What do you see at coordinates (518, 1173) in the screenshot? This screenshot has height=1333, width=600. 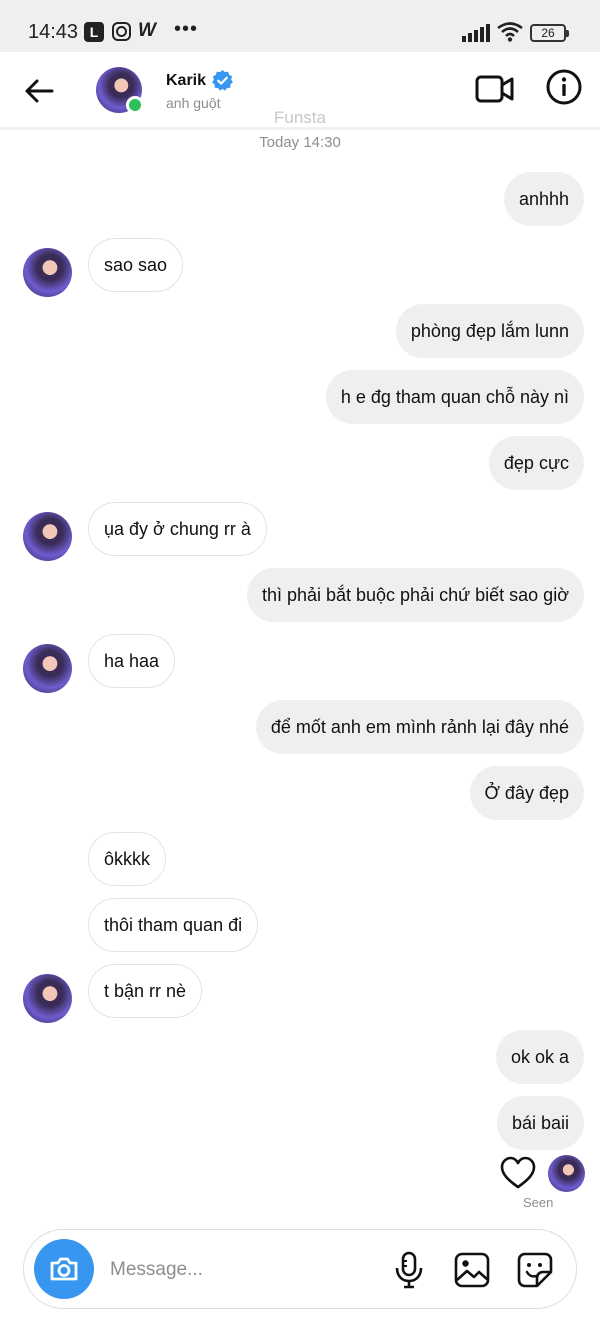 I see `heart-icon` at bounding box center [518, 1173].